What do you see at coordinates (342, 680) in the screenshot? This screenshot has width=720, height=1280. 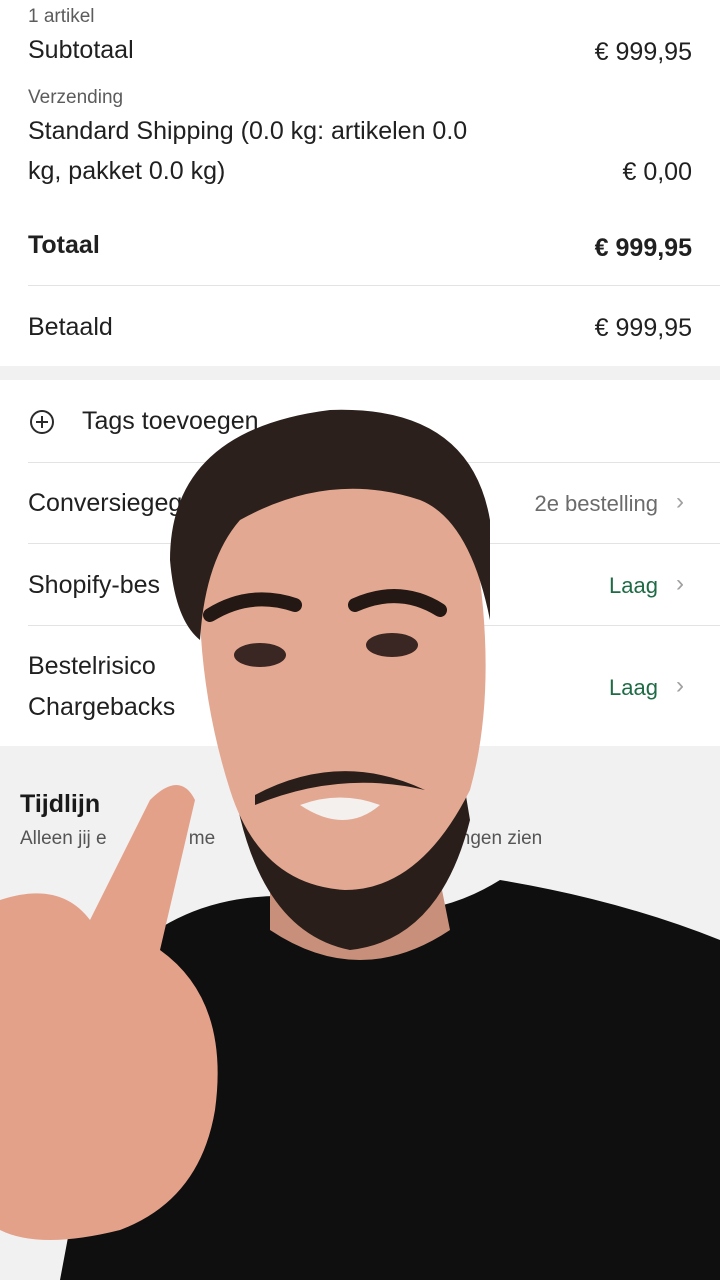 I see `presenter-face` at bounding box center [342, 680].